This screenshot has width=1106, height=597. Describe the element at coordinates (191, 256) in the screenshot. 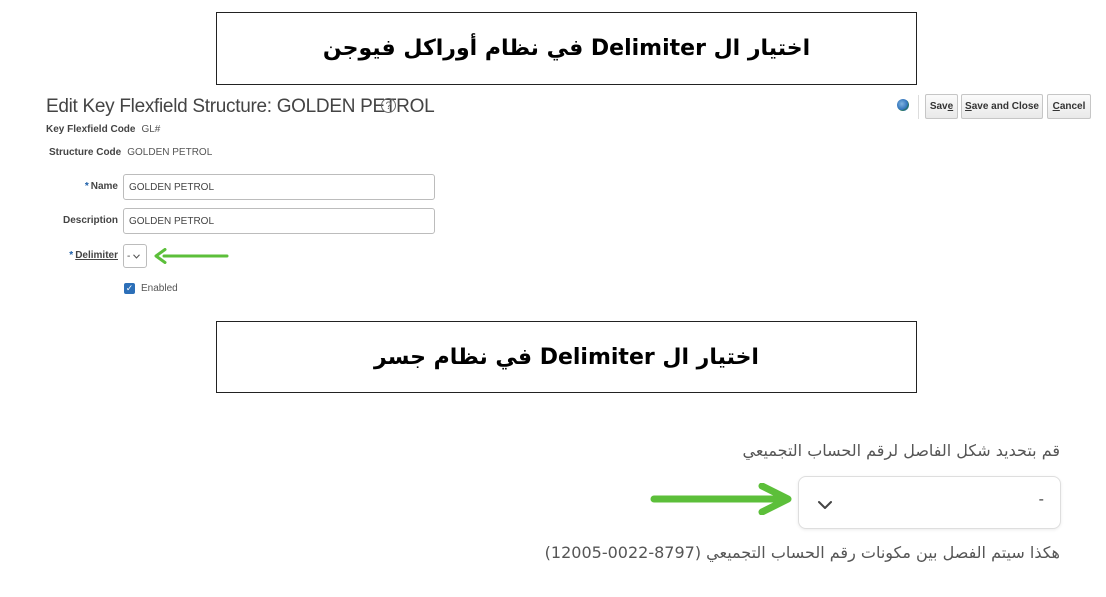

I see `arrow-left-icon` at that location.